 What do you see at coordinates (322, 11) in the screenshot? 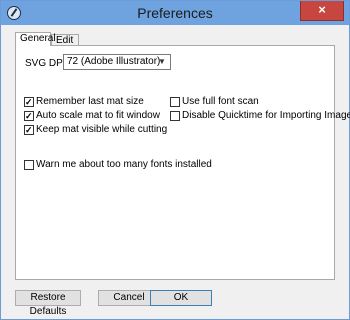
I see `close-button: ×` at bounding box center [322, 11].